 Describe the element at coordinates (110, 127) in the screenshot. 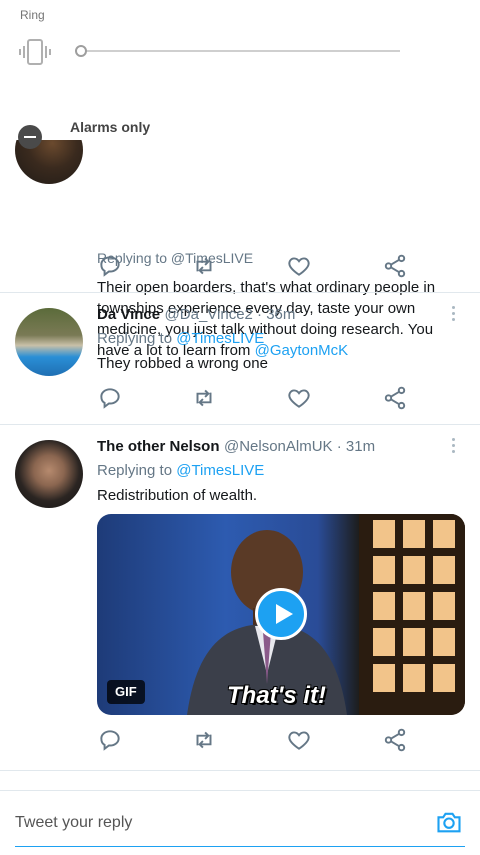

I see `alarms-only-label: Alarms only` at that location.